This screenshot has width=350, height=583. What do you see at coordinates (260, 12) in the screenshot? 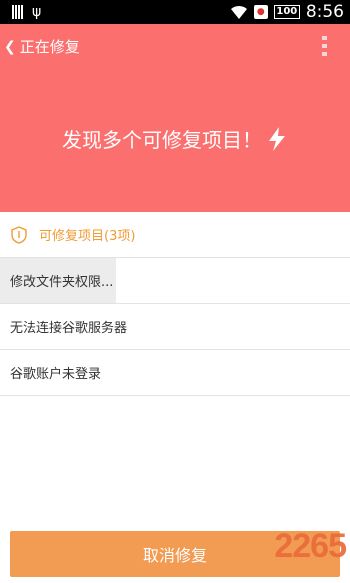
I see `notification-icon: ●` at bounding box center [260, 12].